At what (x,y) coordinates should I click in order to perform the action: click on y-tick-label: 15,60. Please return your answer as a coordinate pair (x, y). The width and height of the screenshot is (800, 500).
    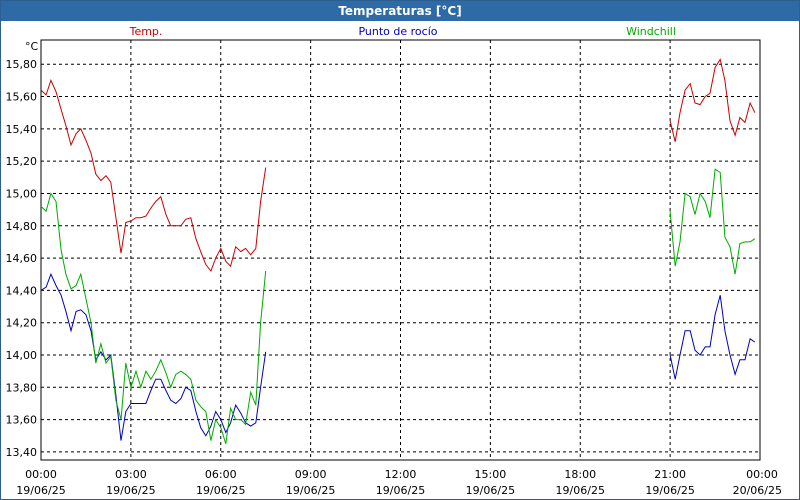
    Looking at the image, I should click on (22, 97).